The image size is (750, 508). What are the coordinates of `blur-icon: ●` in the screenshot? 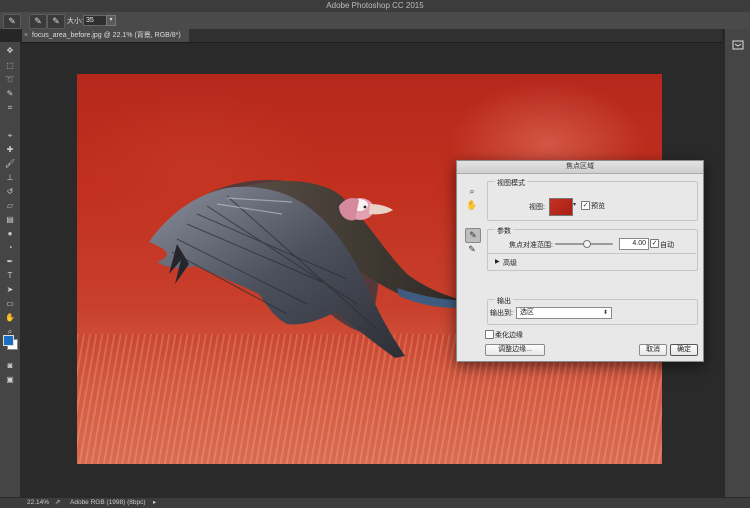 It's located at (10, 233).